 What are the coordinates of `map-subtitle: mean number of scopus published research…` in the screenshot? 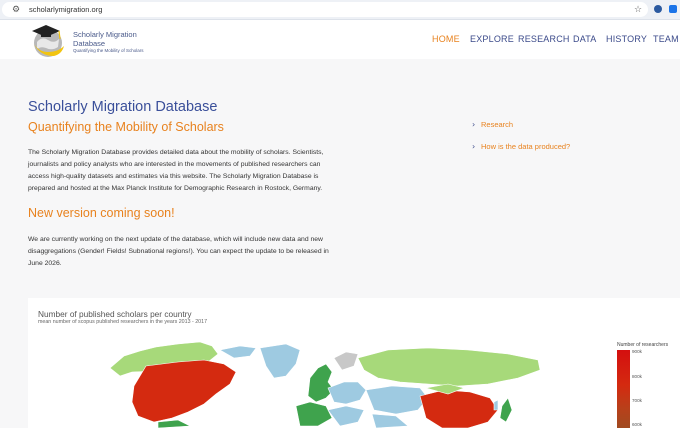 It's located at (123, 322).